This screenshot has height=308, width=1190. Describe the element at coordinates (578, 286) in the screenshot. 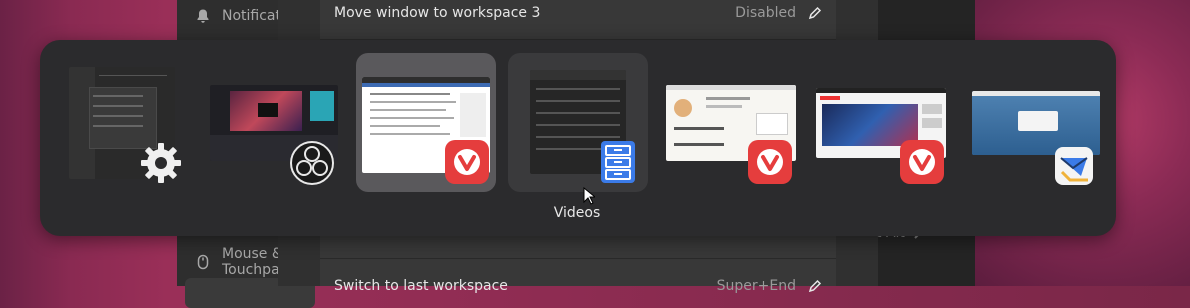

I see `shortcut-row: Switch to last workspace Super+End` at that location.